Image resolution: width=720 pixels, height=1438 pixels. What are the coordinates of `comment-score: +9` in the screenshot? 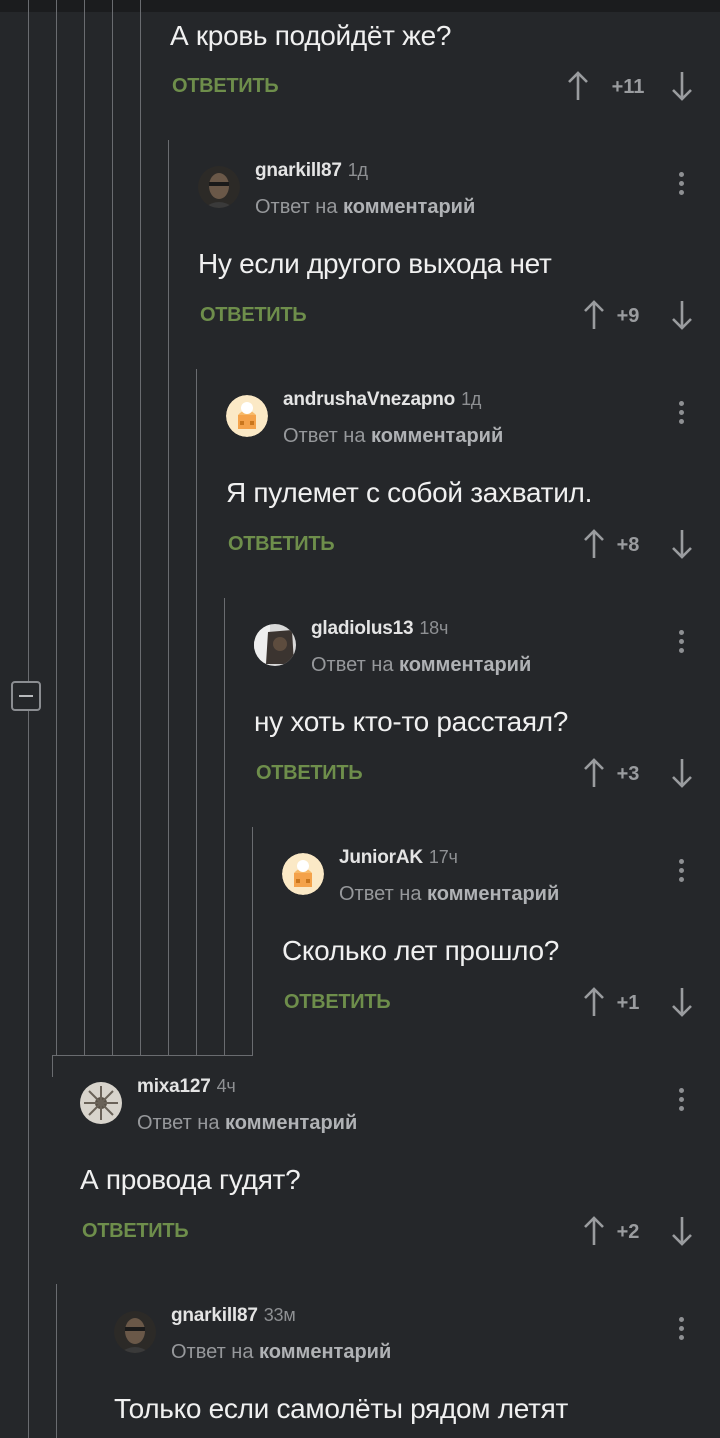 It's located at (628, 316).